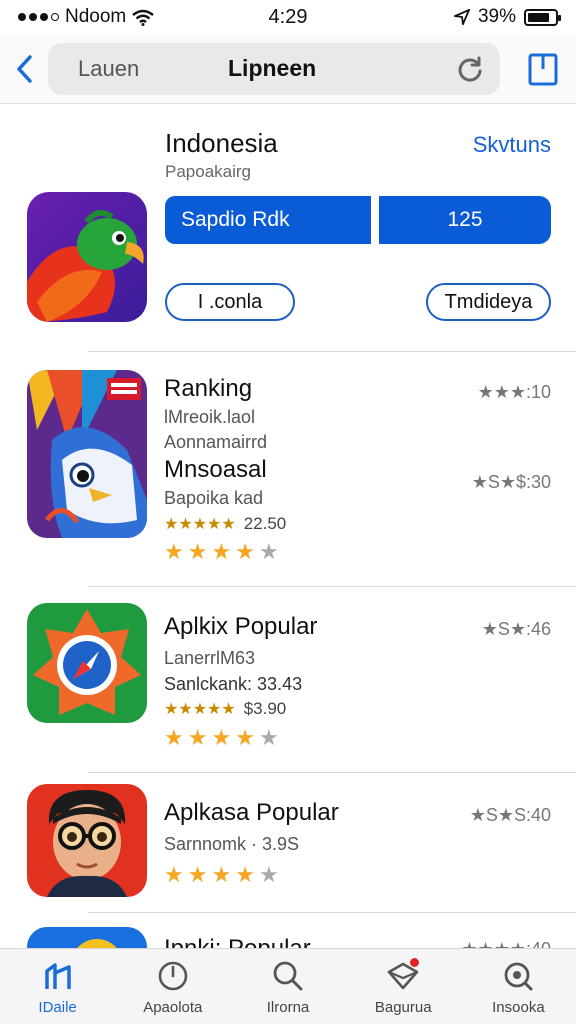 Image resolution: width=576 pixels, height=1024 pixels. I want to click on featured-pill-left: I .conla, so click(230, 302).